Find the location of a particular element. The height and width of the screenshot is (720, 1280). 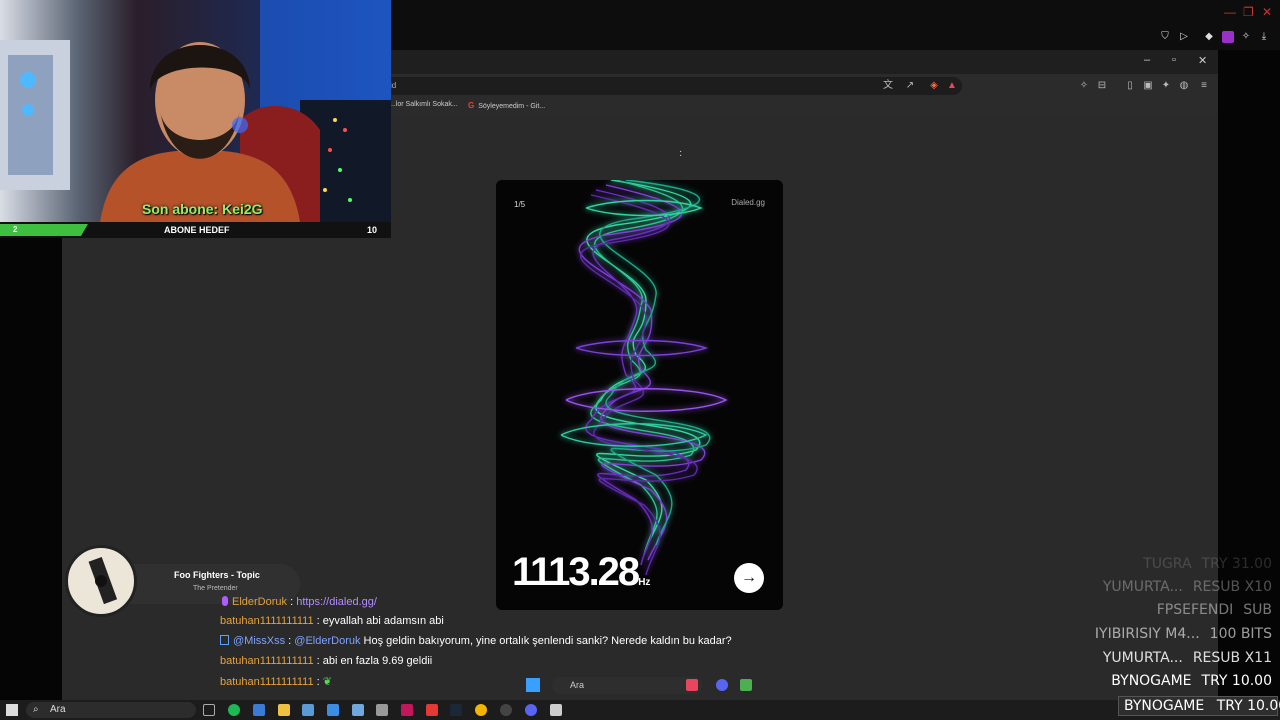

alert-row: YUMURTA... RESUB X11 is located at coordinates (1187, 658).